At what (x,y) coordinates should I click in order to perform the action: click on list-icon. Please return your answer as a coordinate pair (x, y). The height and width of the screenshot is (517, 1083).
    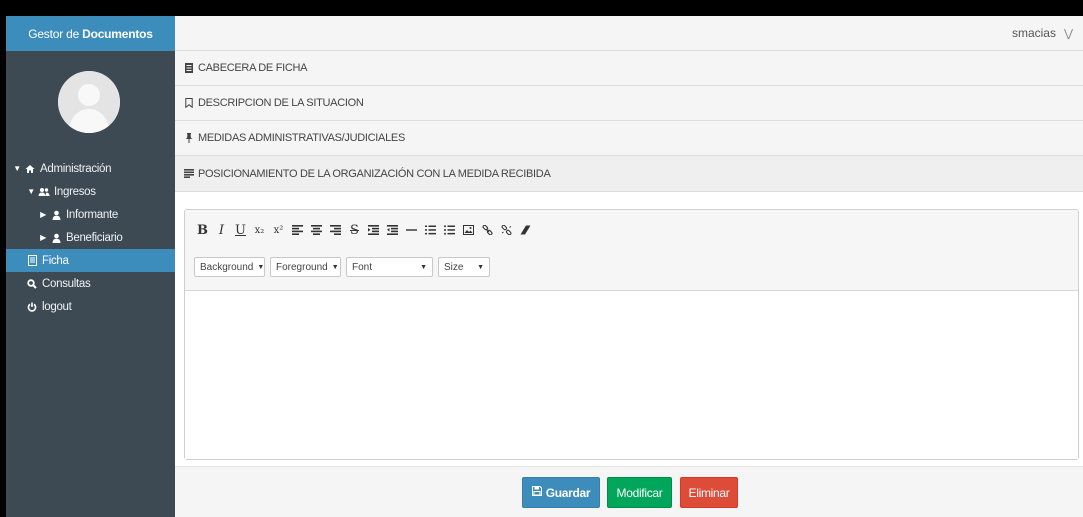
    Looking at the image, I should click on (189, 173).